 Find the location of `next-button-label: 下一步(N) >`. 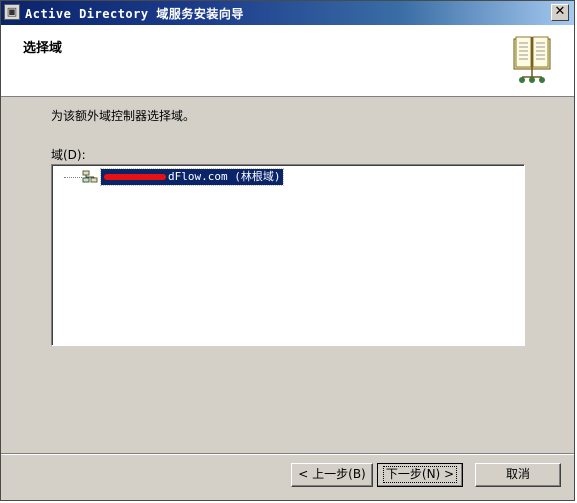

next-button-label: 下一步(N) > is located at coordinates (420, 474).